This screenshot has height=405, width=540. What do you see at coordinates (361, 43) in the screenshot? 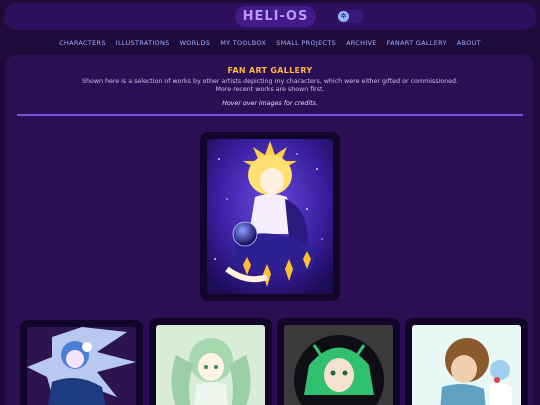
I see `nav-archive: ARCHIVE` at bounding box center [361, 43].